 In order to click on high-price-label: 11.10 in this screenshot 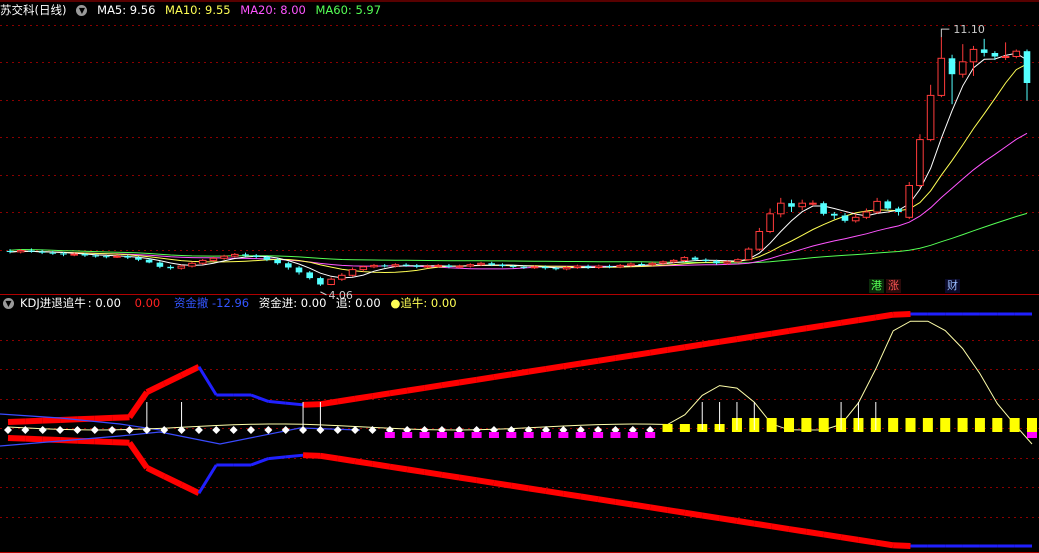, I will do `click(969, 29)`.